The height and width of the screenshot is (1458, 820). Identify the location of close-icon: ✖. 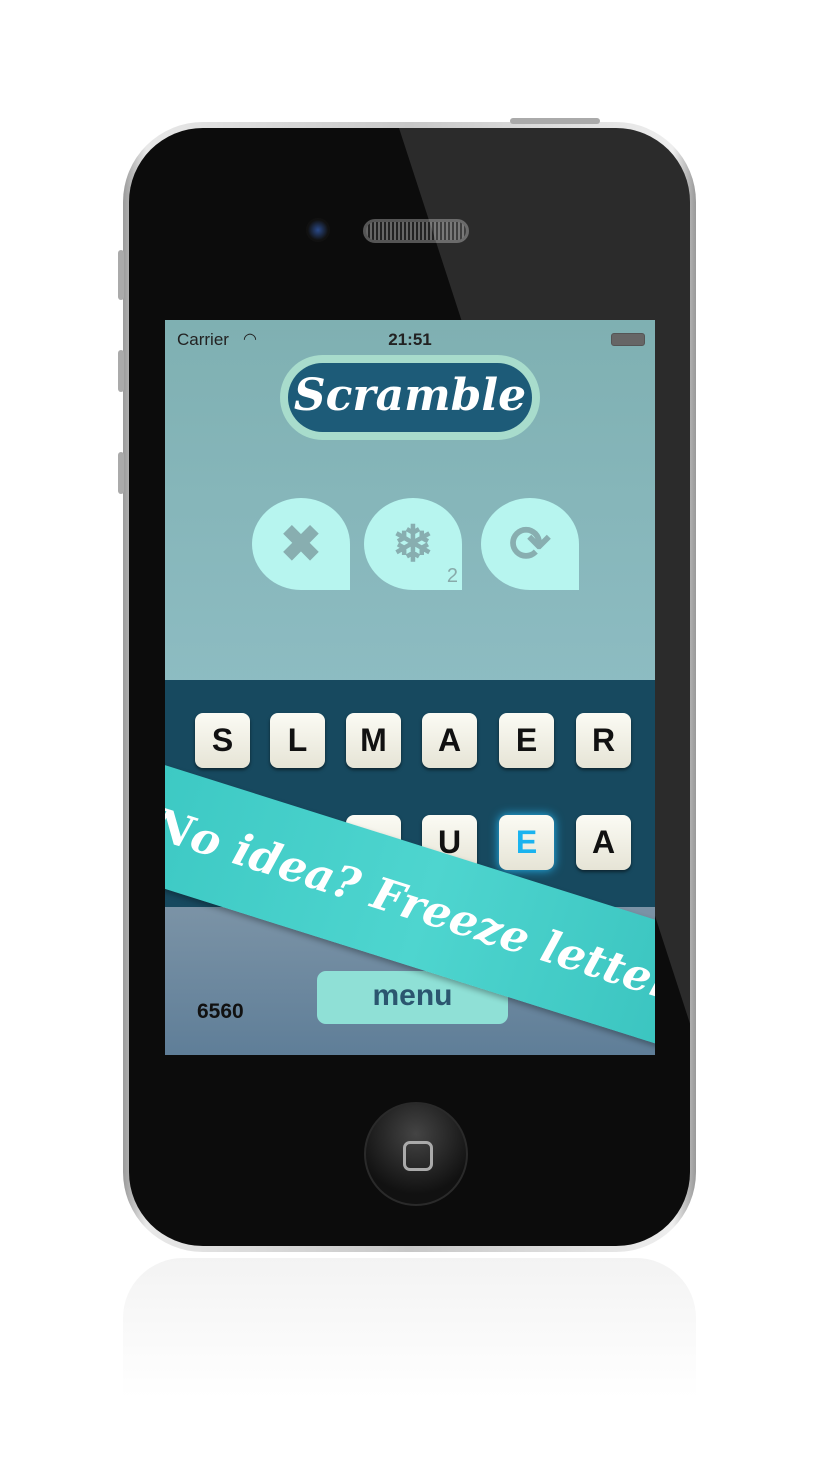
(301, 544).